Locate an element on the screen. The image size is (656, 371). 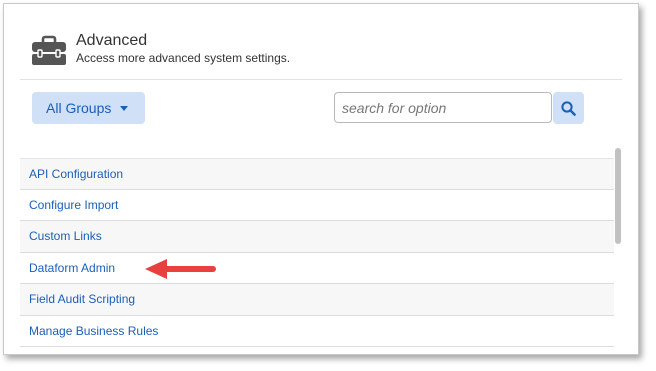
annotation-arrow-icon is located at coordinates (180, 269).